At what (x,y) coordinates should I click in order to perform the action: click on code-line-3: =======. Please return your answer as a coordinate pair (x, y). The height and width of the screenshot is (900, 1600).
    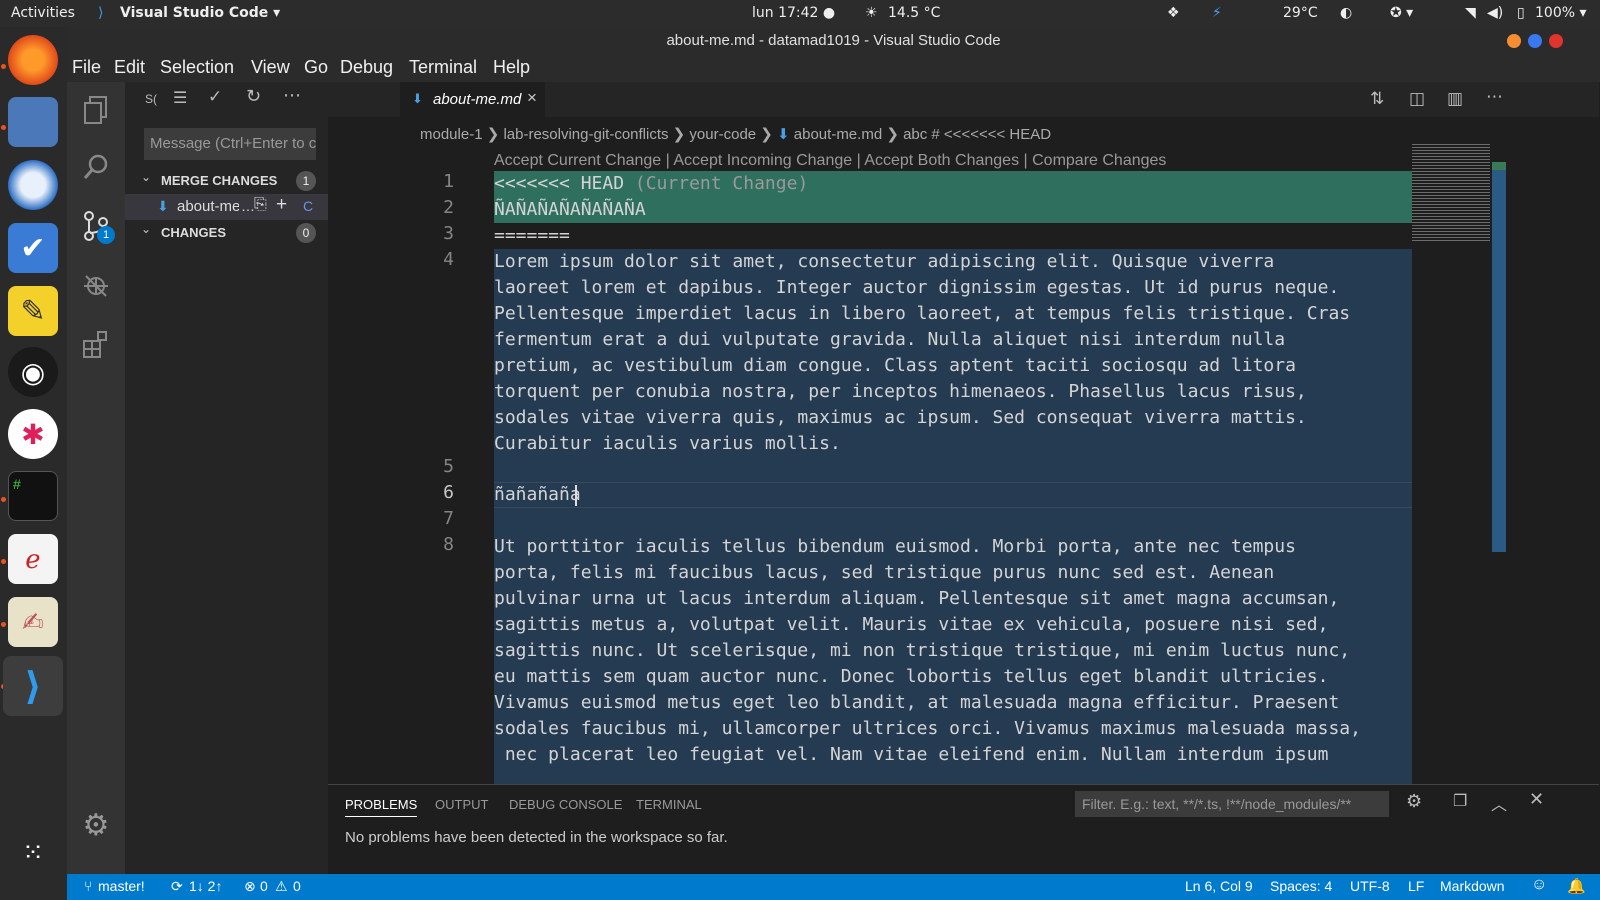
    Looking at the image, I should click on (532, 236).